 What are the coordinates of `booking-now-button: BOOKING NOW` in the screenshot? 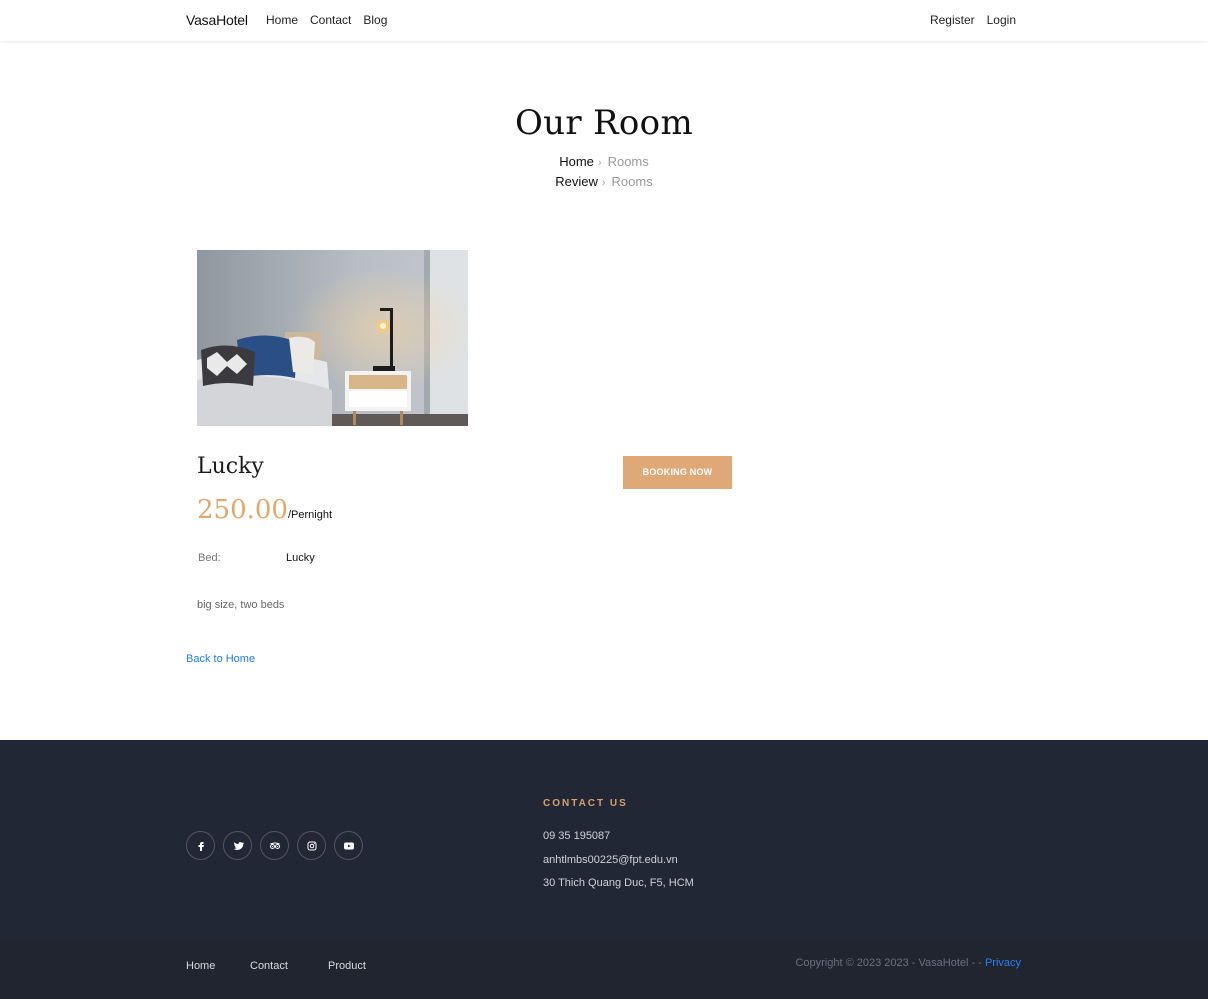 It's located at (677, 472).